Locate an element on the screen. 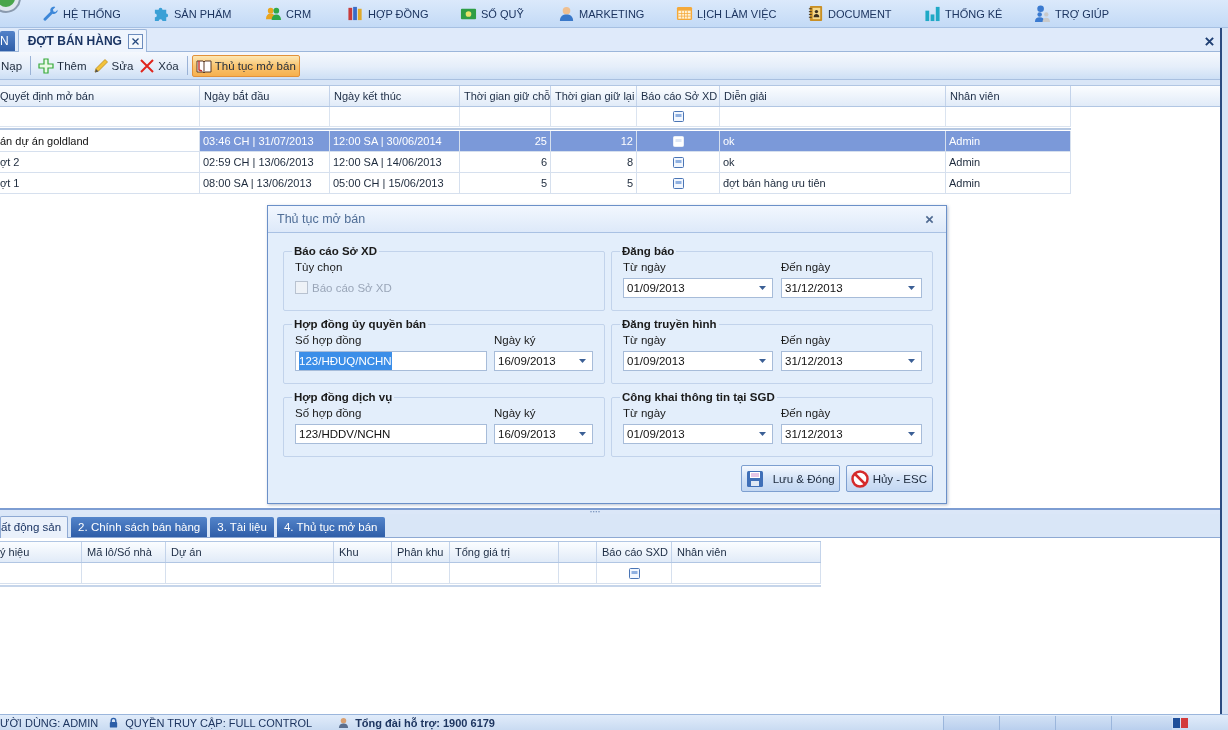 The width and height of the screenshot is (1228, 730). column-header: Phân khu is located at coordinates (421, 552).